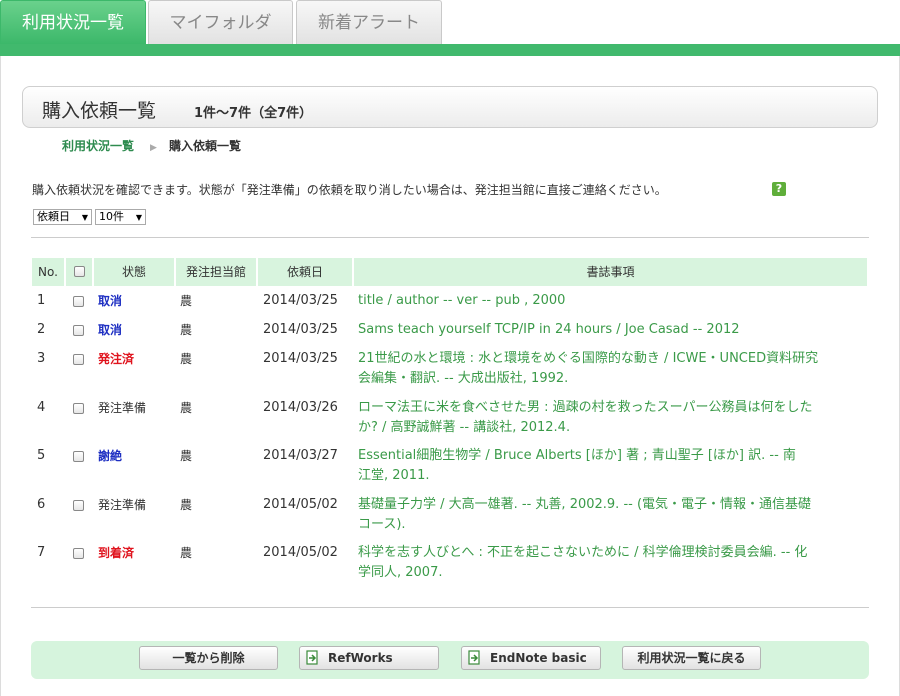 This screenshot has height=696, width=900. Describe the element at coordinates (608, 408) in the screenshot. I see `biblio-link: ローマ法王に米を食べさせた男 : 過疎の村を救ったスーパー公務員は何をした` at that location.